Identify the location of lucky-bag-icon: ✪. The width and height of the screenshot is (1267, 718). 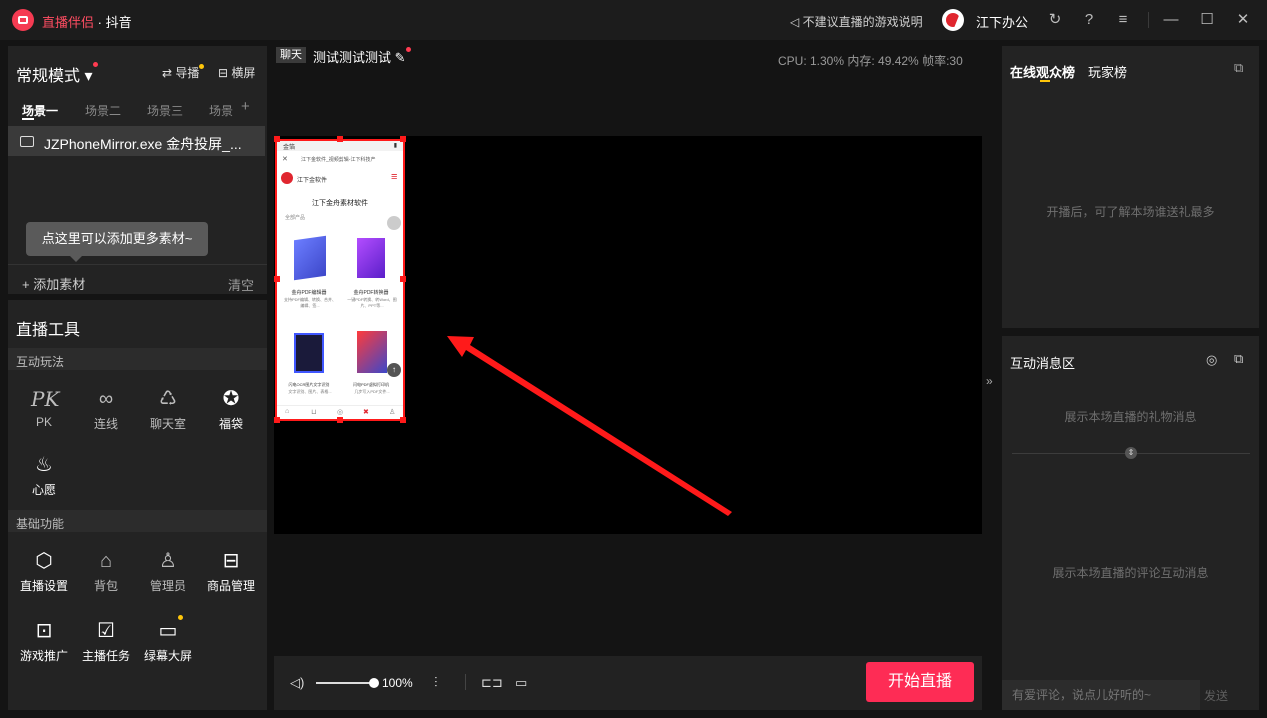
(231, 399).